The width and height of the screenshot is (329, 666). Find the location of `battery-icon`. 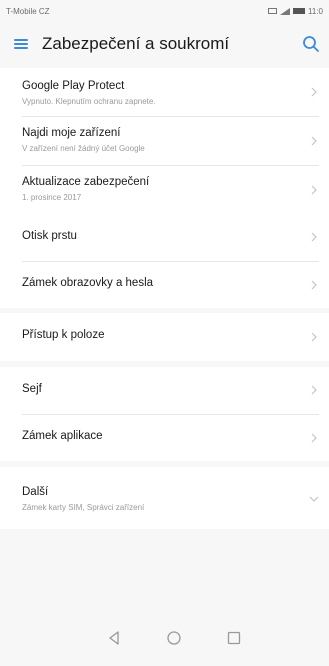

battery-icon is located at coordinates (299, 11).